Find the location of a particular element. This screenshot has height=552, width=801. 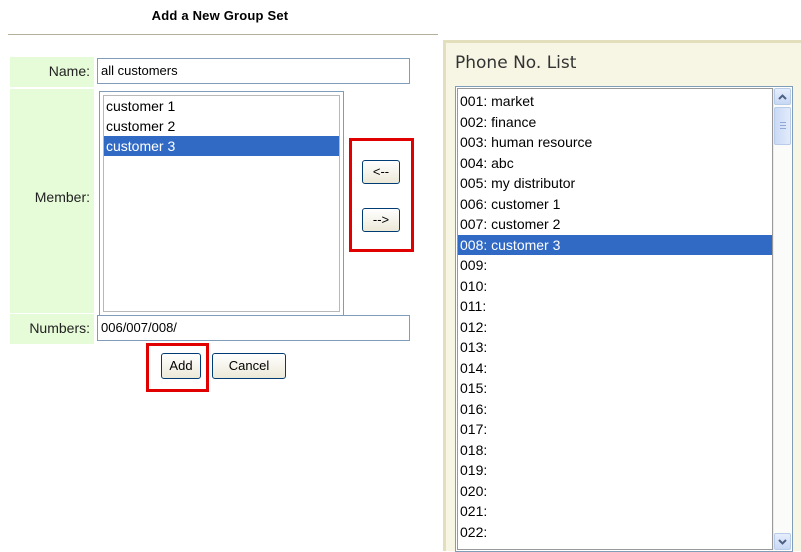

page-title: Add a New Group Set is located at coordinates (220, 15).